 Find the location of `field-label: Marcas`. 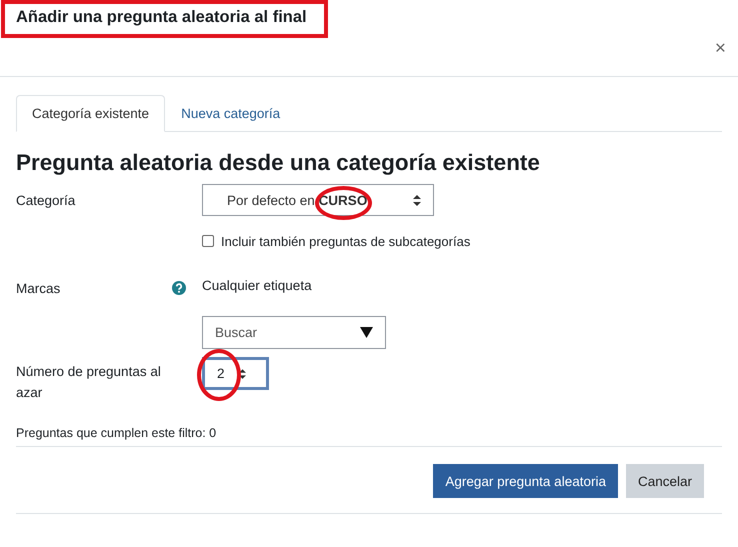

field-label: Marcas is located at coordinates (39, 288).